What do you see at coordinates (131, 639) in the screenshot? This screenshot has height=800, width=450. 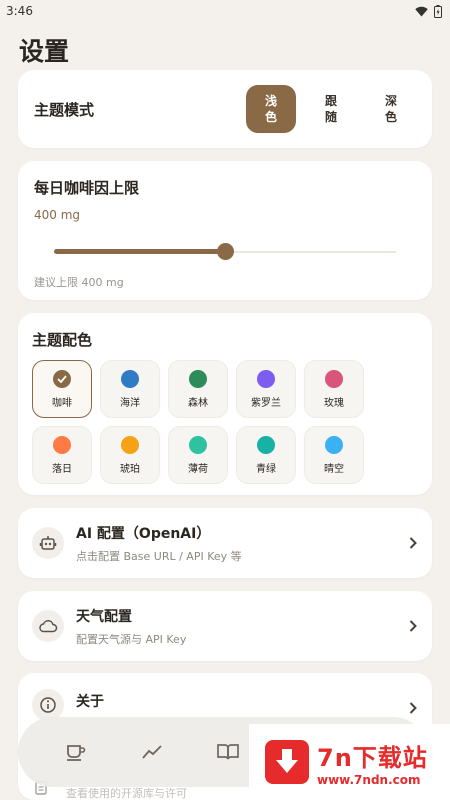 I see `weather-config-subtitle: 配置天气源与 API Key` at bounding box center [131, 639].